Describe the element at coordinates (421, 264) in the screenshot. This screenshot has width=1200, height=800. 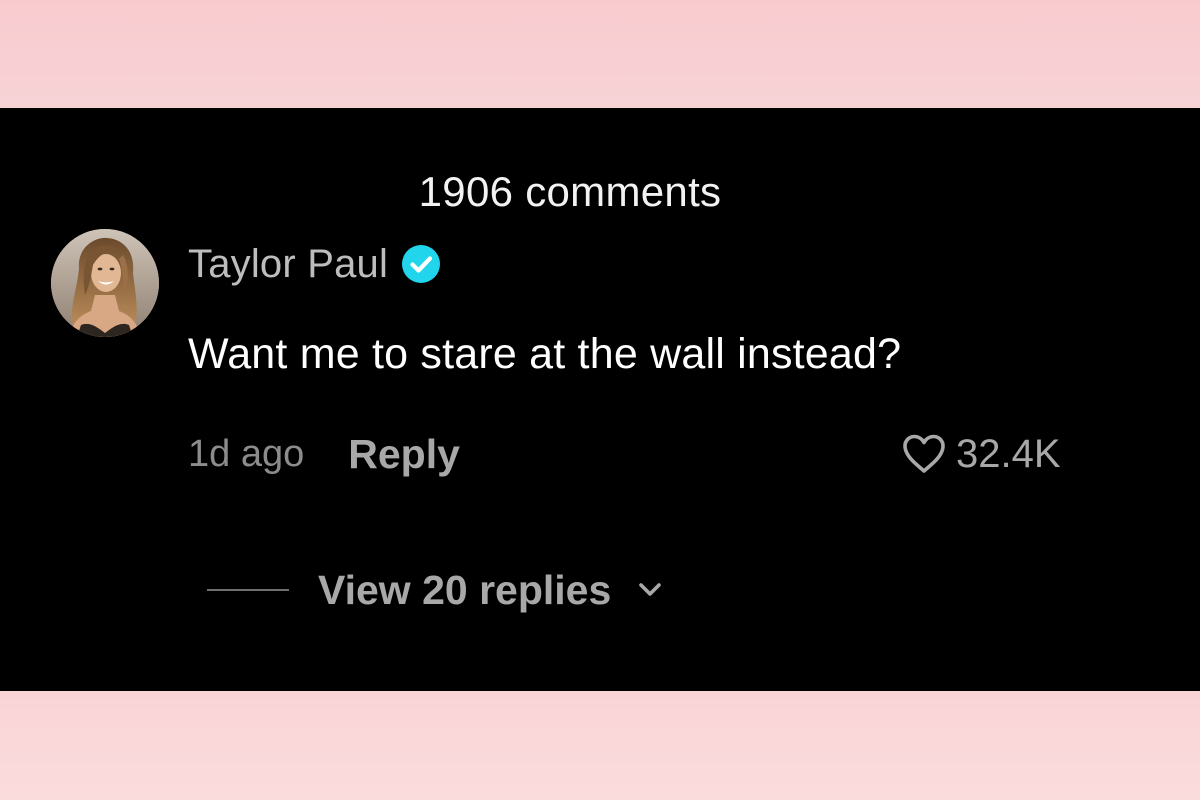
I see `verified-check-icon` at that location.